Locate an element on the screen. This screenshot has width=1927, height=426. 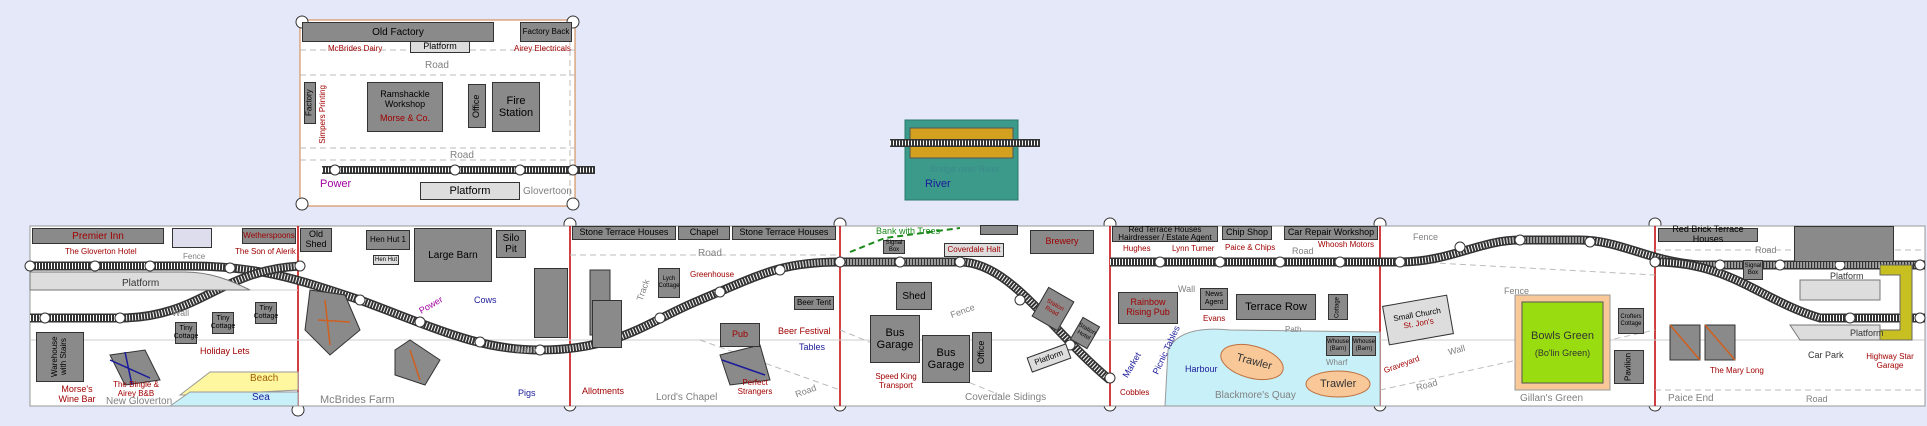
coverdale-sidings-label: Coverdale Sidings is located at coordinates (1006, 397).